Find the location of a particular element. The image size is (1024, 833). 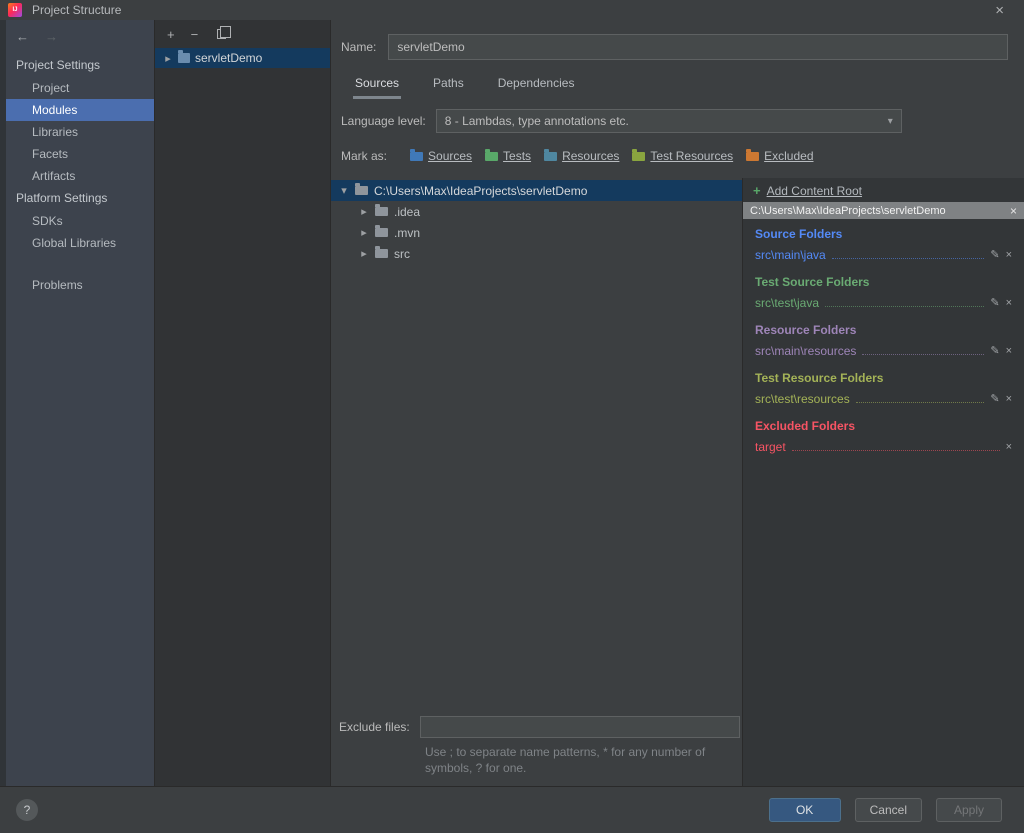

sidebar-item-modules: Modules is located at coordinates (80, 110).